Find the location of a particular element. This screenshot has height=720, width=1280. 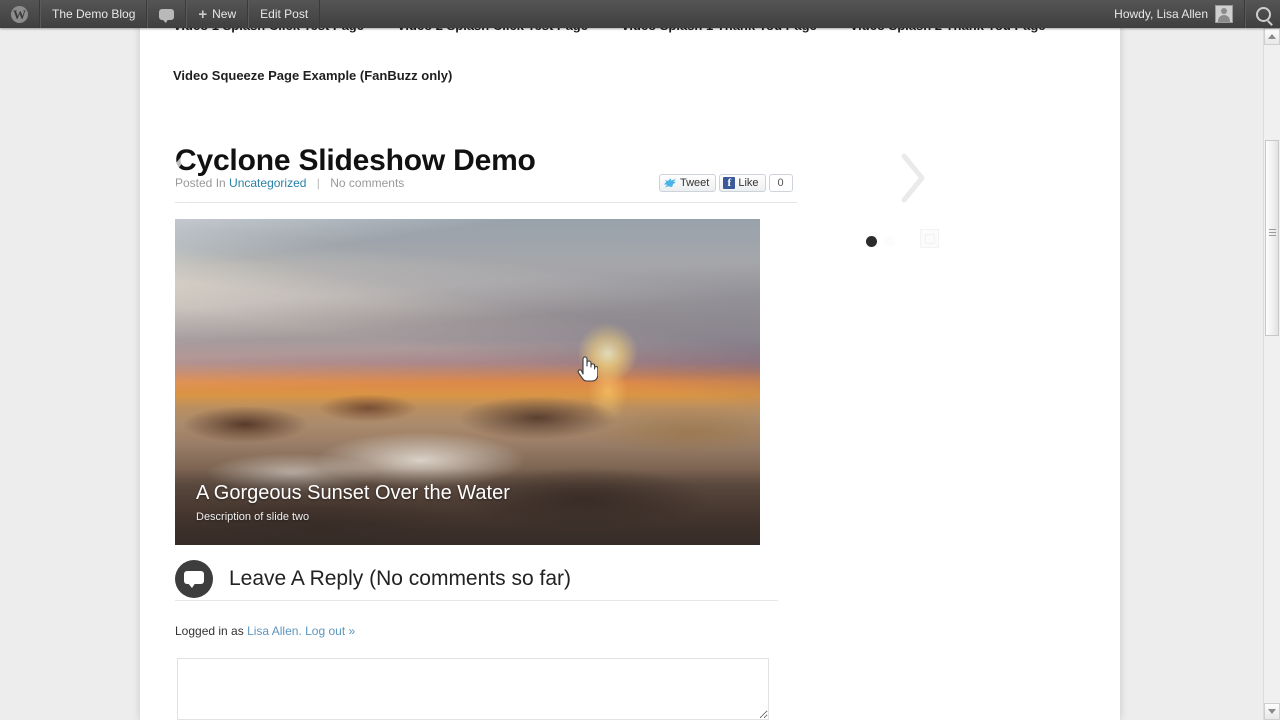

chevron-right-icon is located at coordinates (912, 178).